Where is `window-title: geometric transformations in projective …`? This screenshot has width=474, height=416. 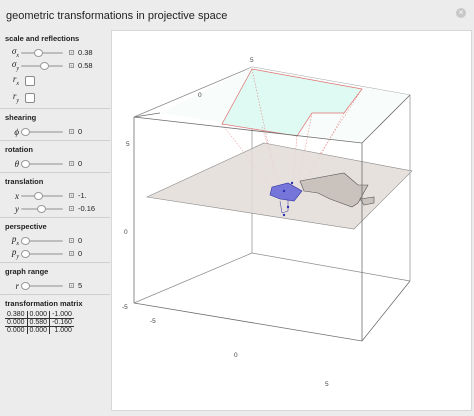 window-title: geometric transformations in projective … is located at coordinates (117, 16).